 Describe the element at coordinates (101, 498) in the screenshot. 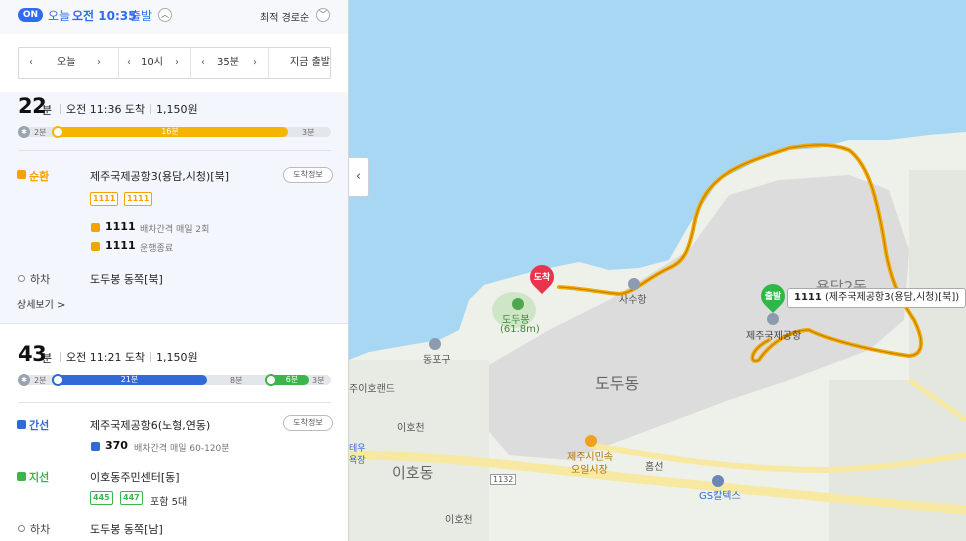

I see `bus-chip: 445` at that location.